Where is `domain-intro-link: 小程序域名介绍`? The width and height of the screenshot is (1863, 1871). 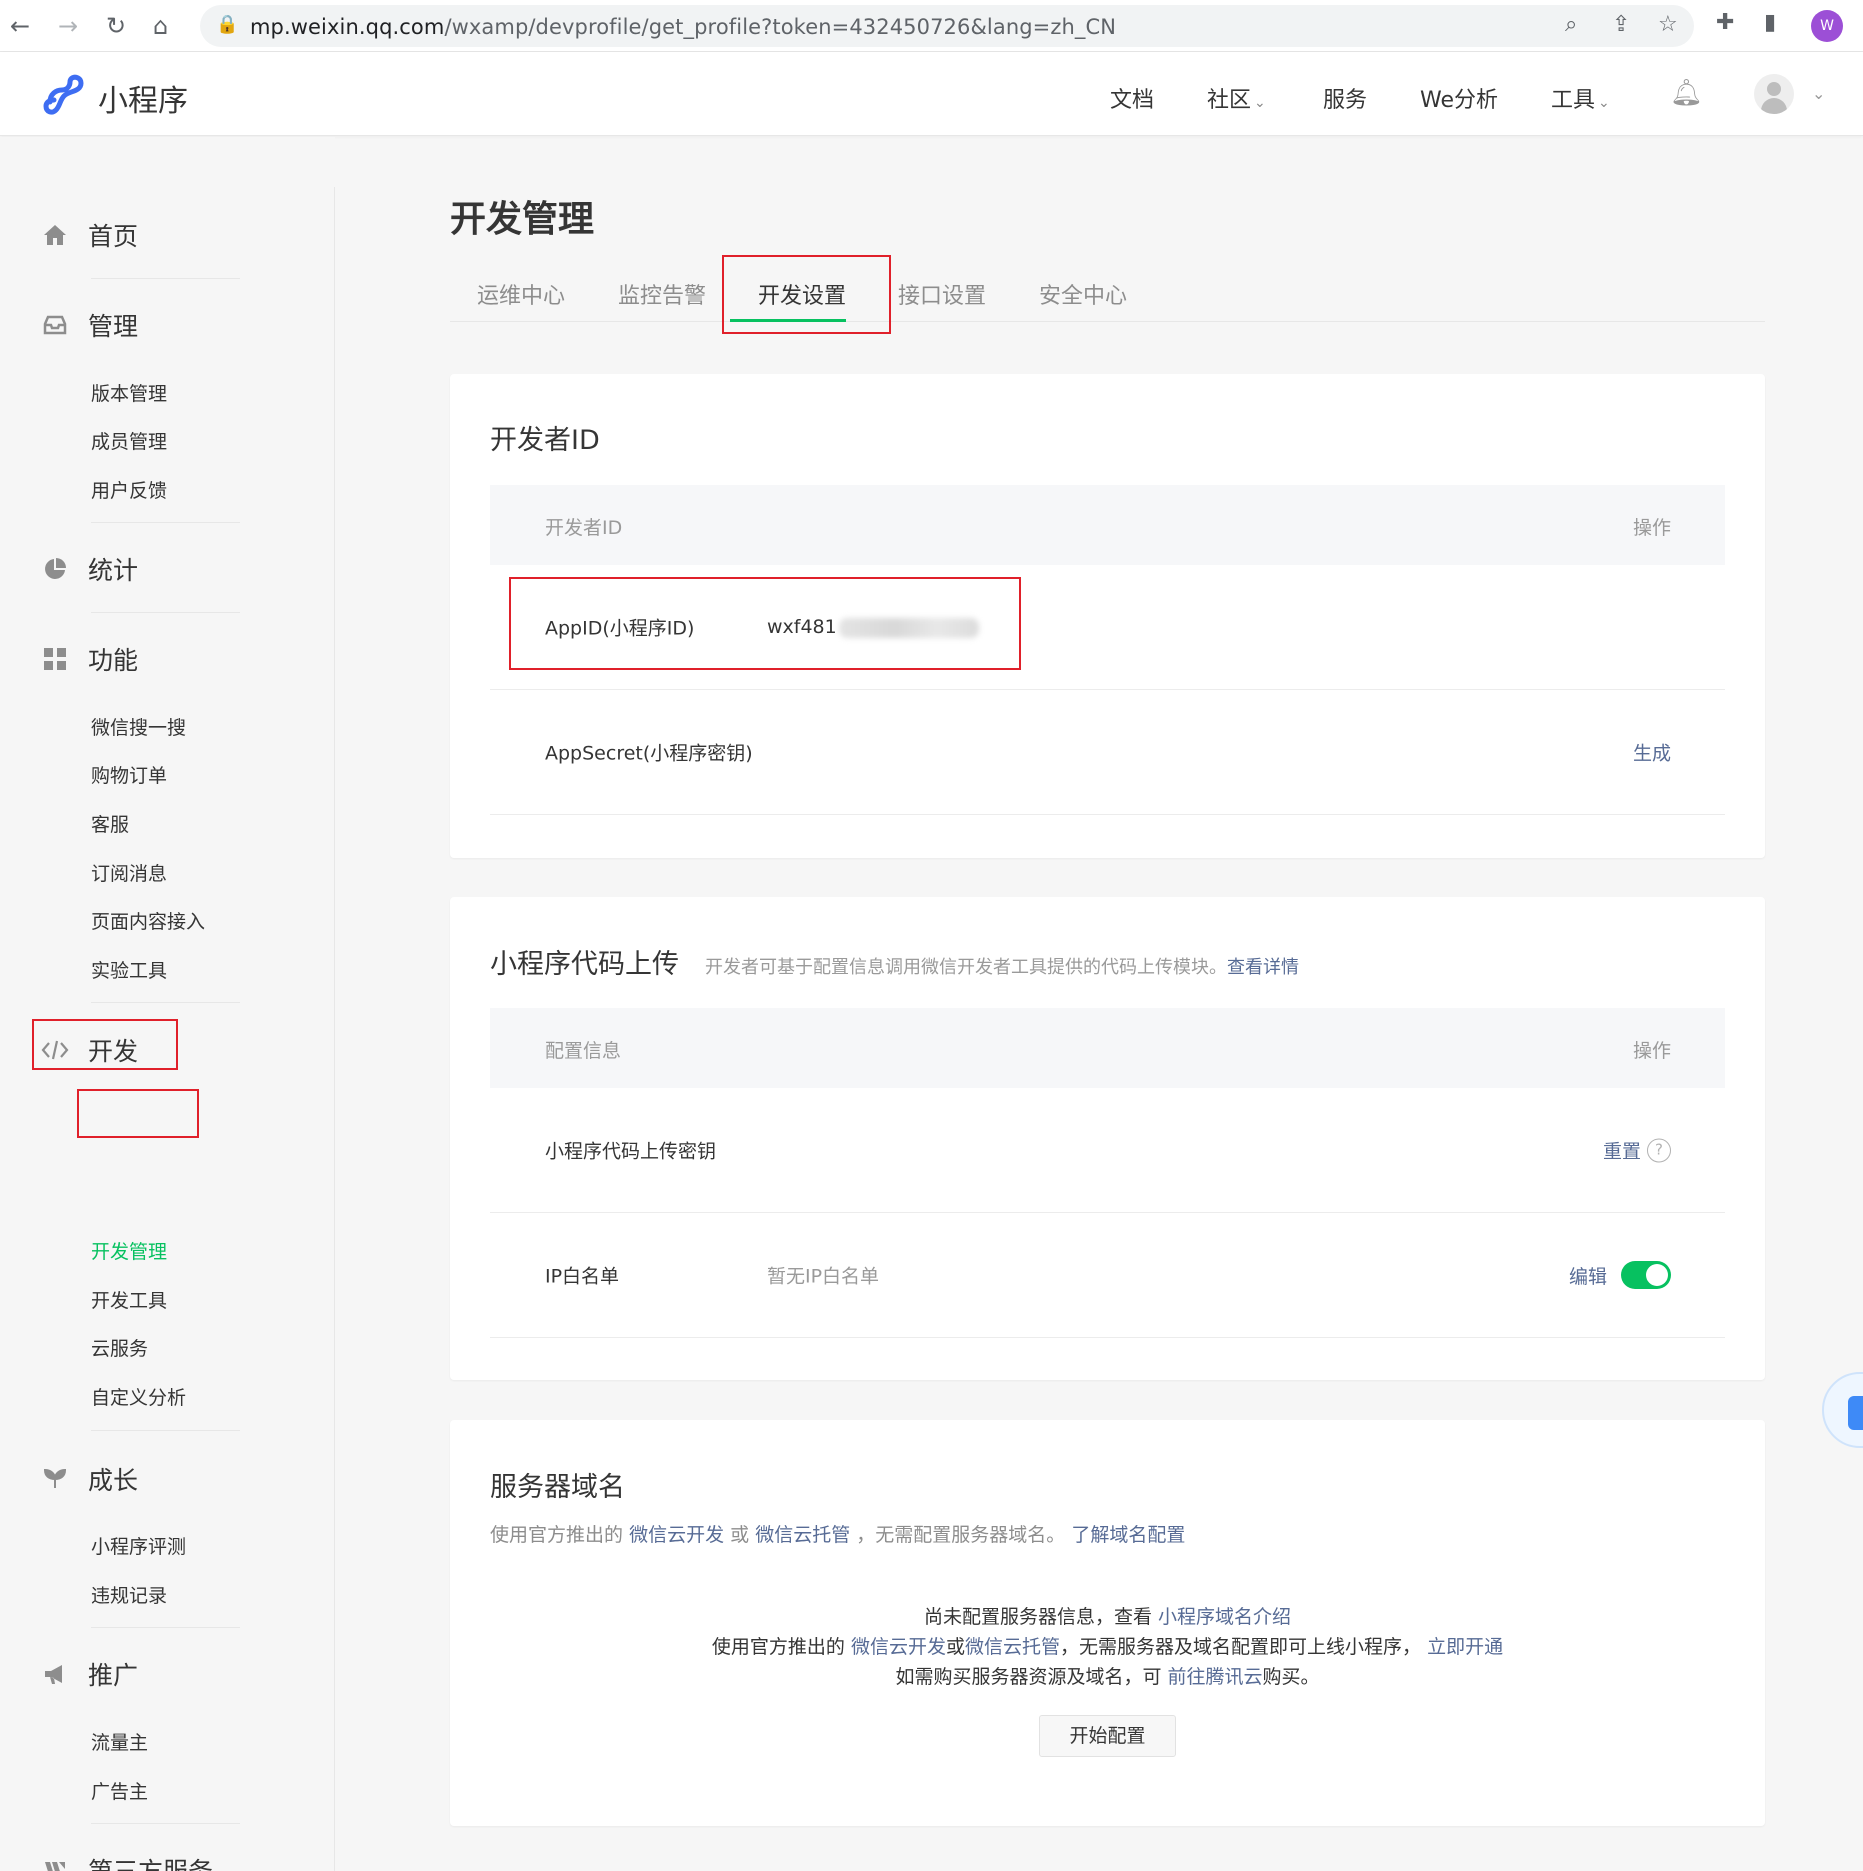 domain-intro-link: 小程序域名介绍 is located at coordinates (1224, 1617).